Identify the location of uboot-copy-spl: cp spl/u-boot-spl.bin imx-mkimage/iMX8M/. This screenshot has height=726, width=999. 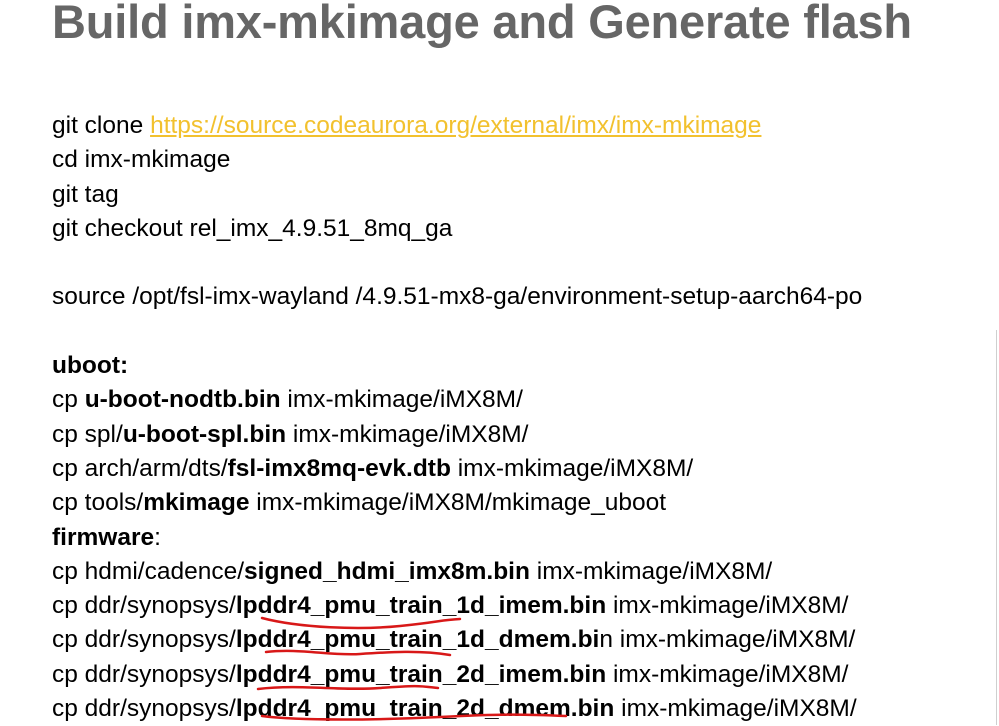
(457, 435).